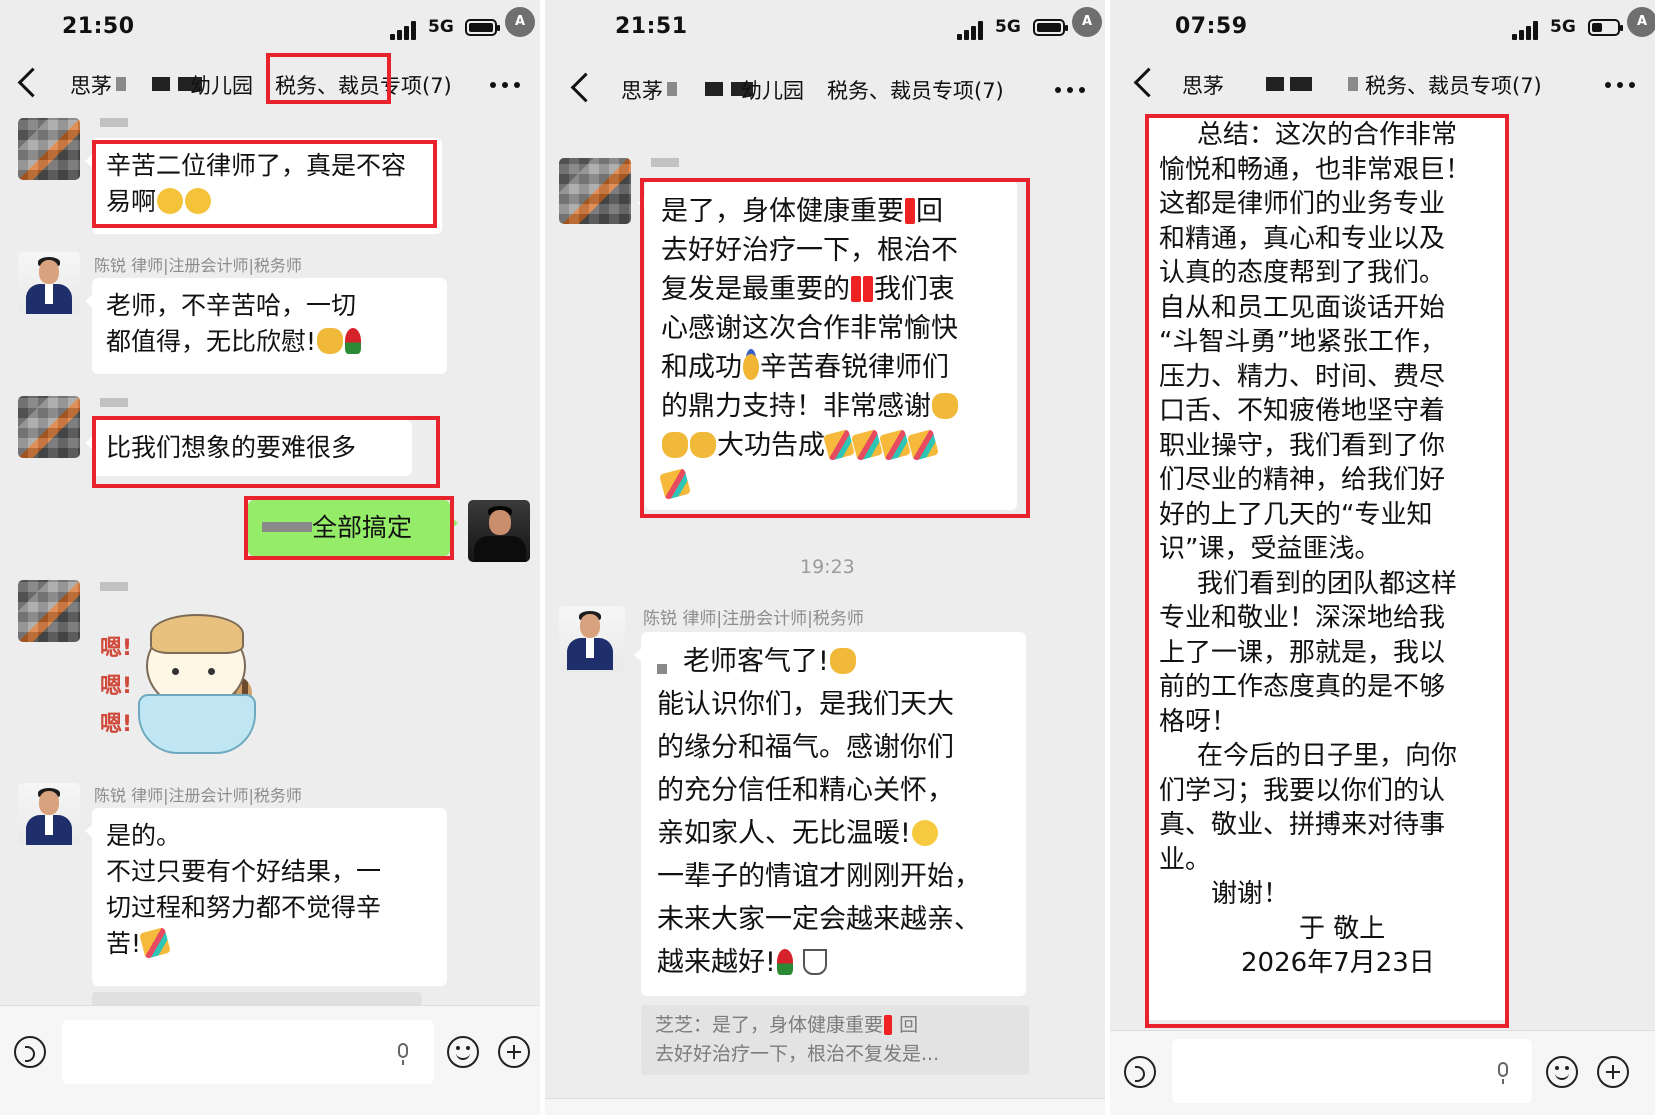  I want to click on message-text: 一辈子的情谊才刚刚开始，, so click(819, 876).